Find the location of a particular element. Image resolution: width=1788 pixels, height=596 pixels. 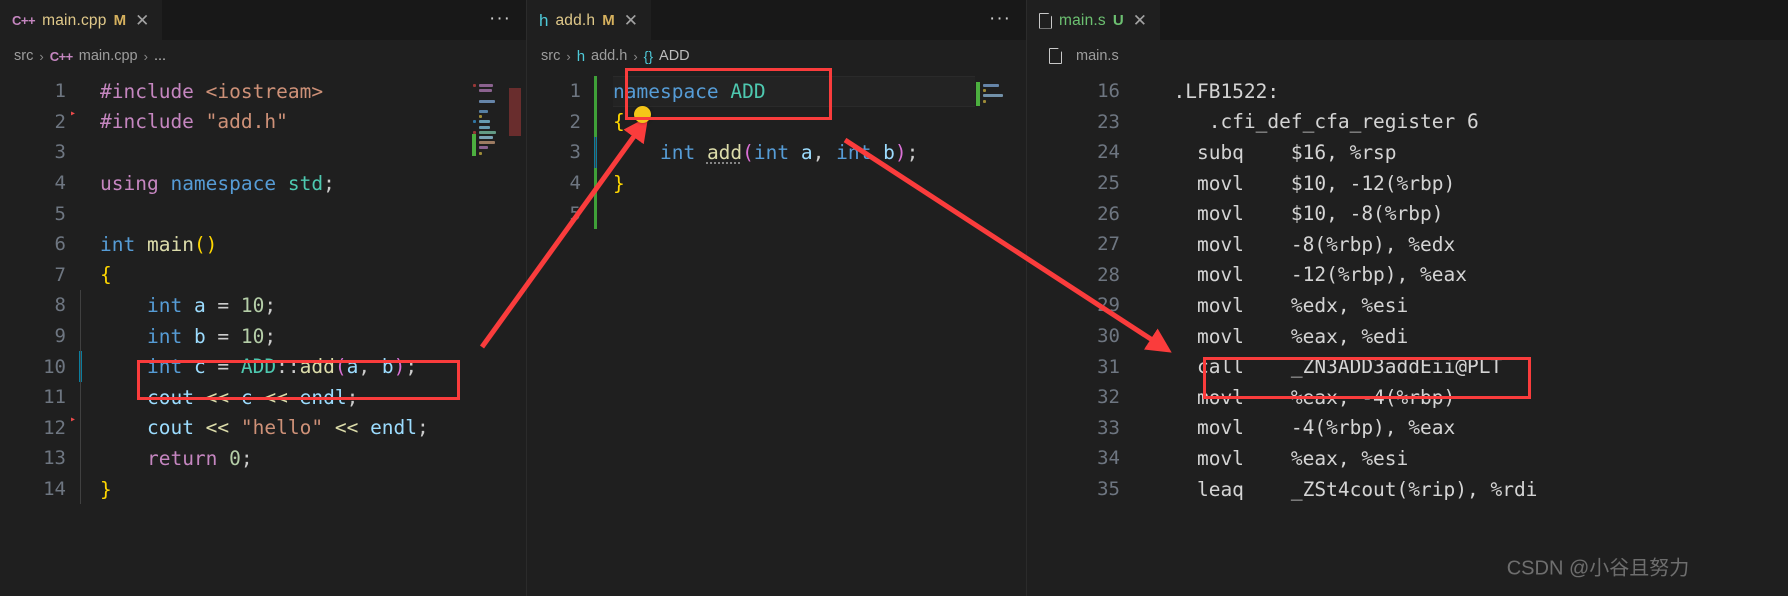

tab-main-s: main.s U ✕ is located at coordinates (1093, 20).